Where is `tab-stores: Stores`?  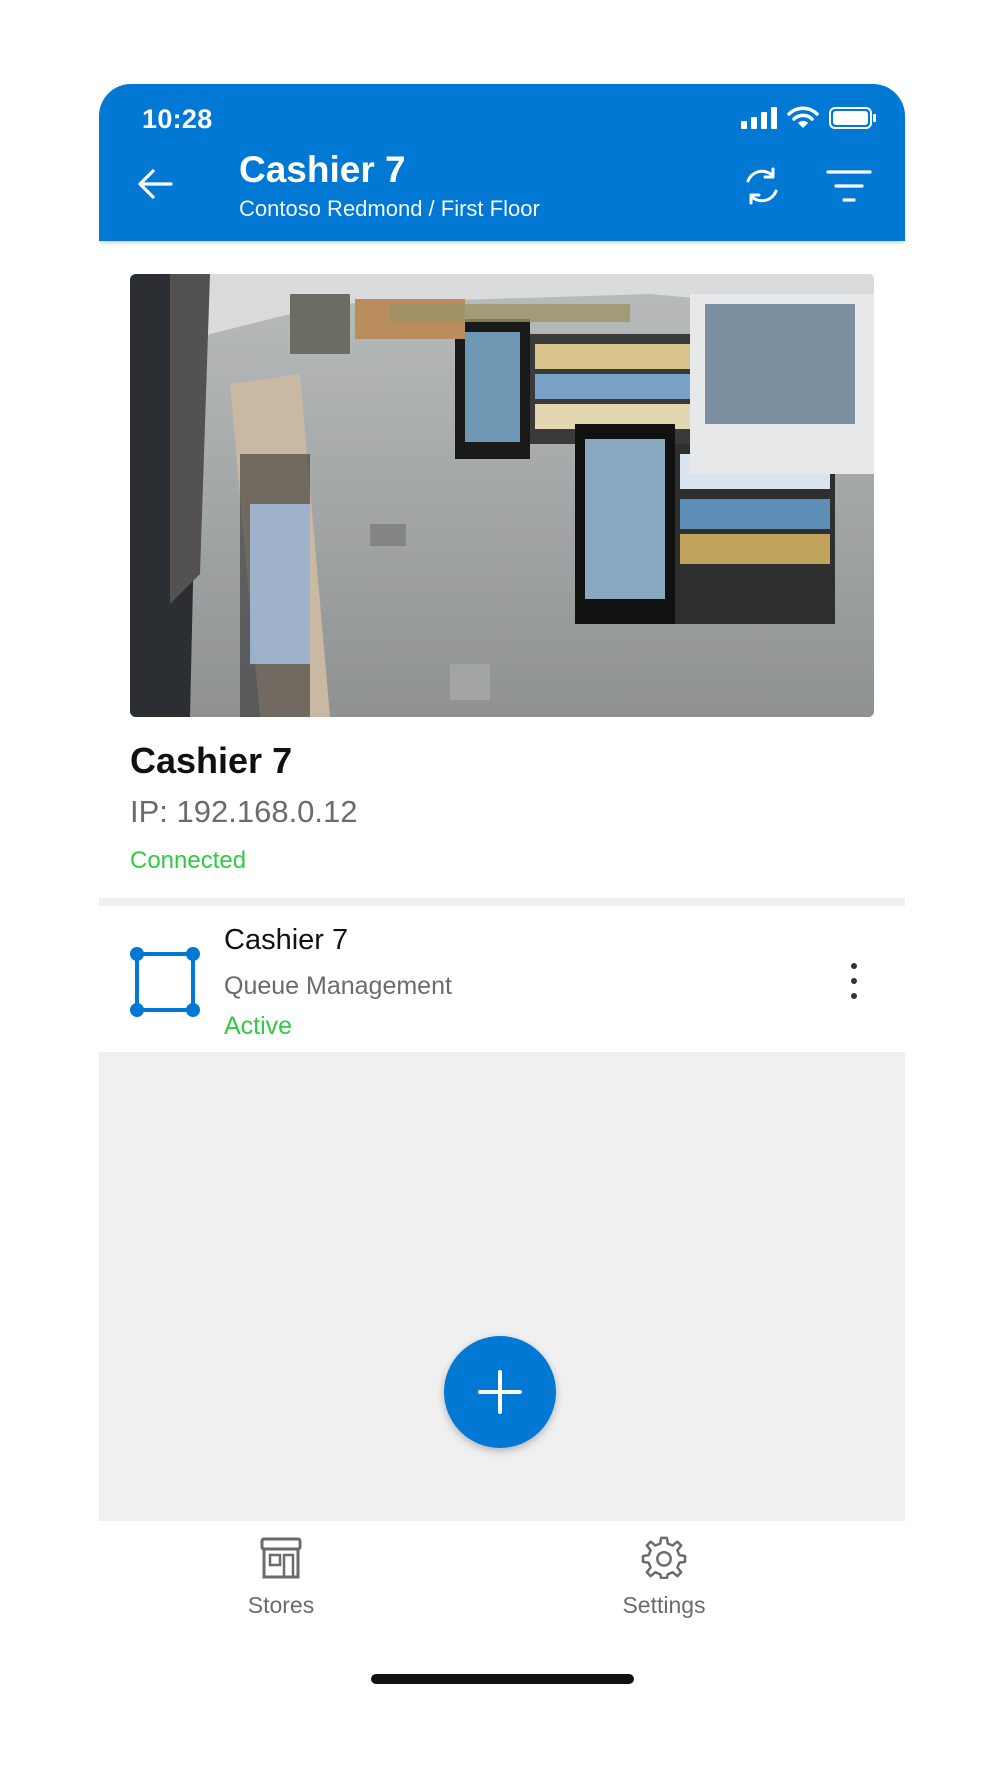
tab-stores: Stores is located at coordinates (281, 1577).